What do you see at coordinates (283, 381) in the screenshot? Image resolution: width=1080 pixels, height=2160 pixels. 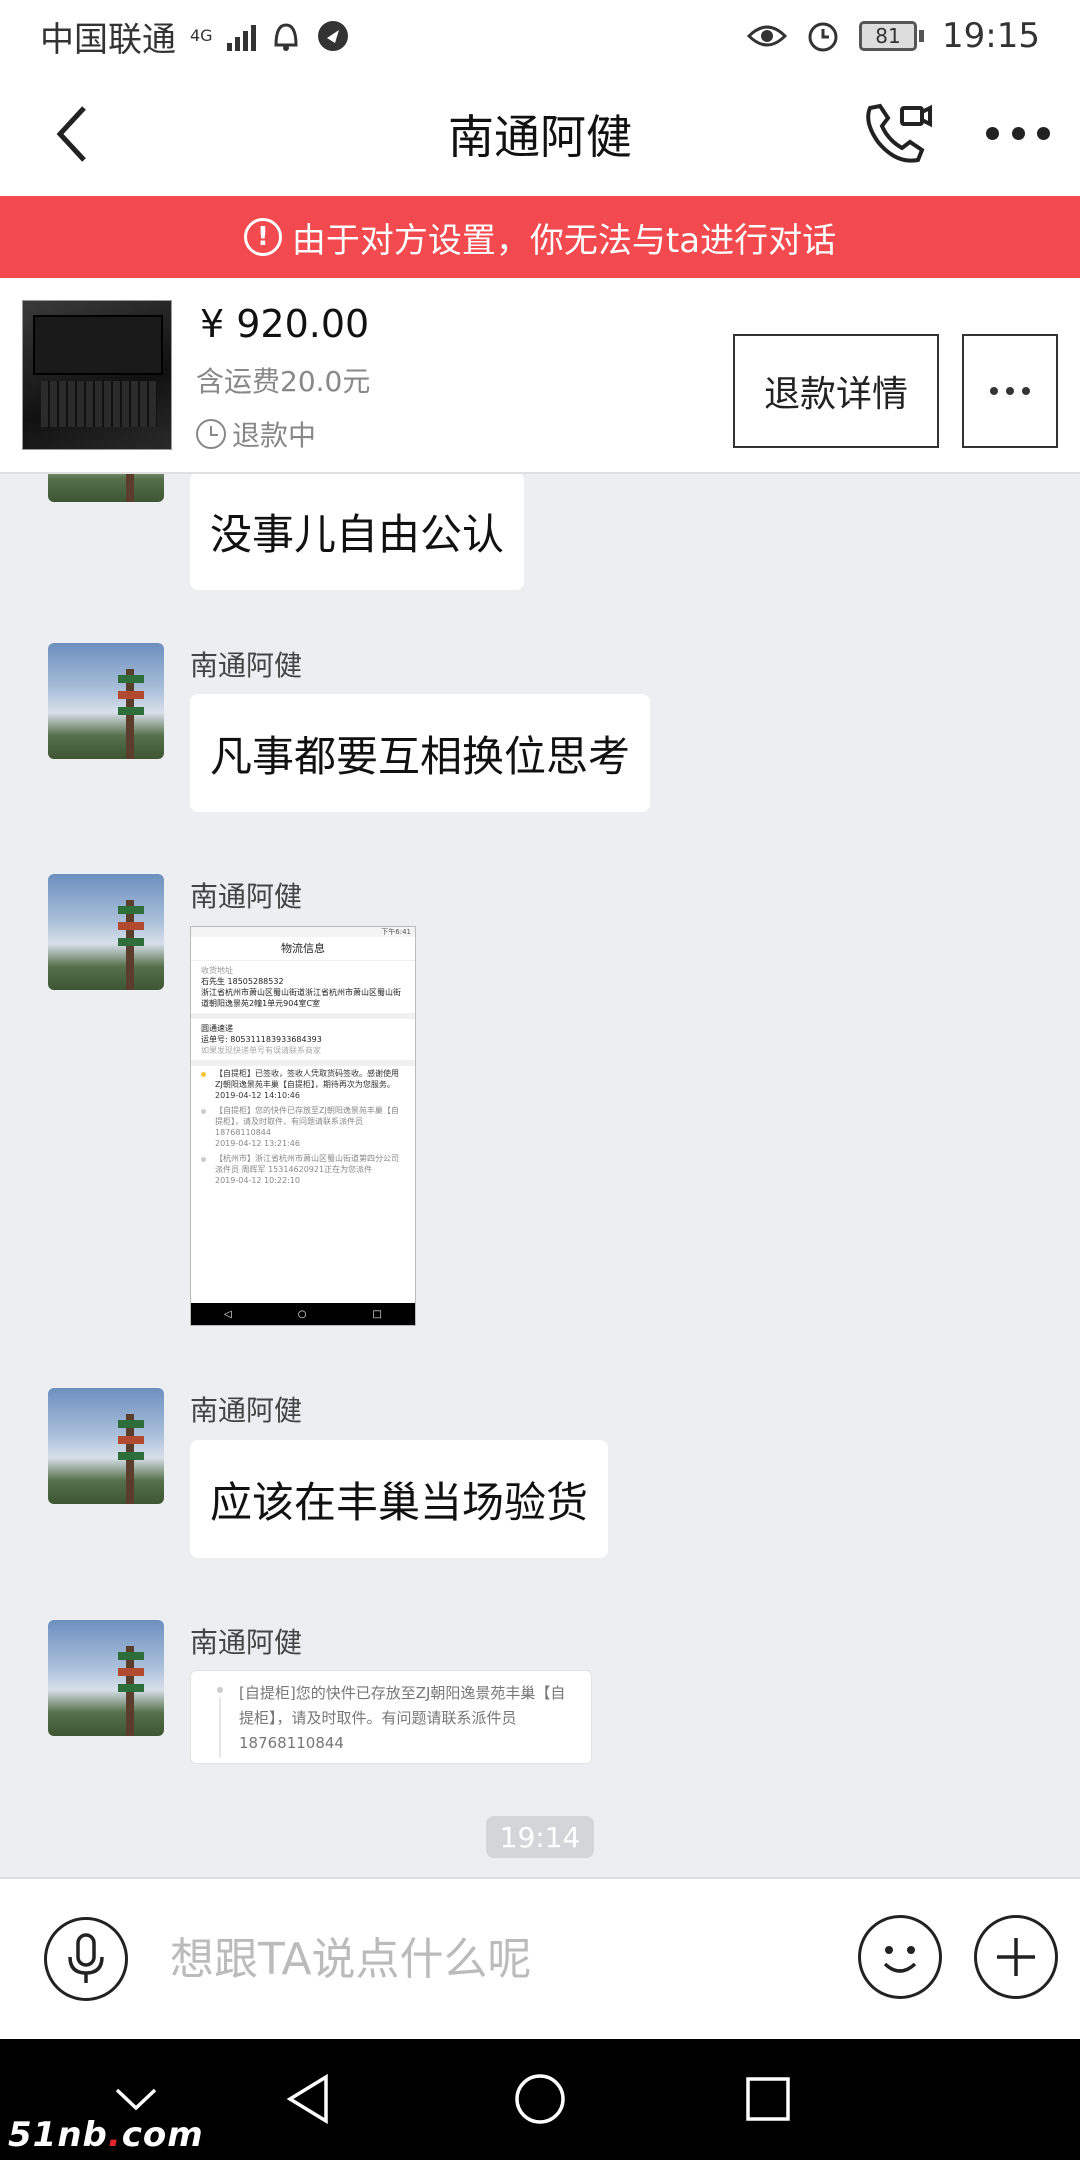 I see `order-shipping: 含运费20.0元` at bounding box center [283, 381].